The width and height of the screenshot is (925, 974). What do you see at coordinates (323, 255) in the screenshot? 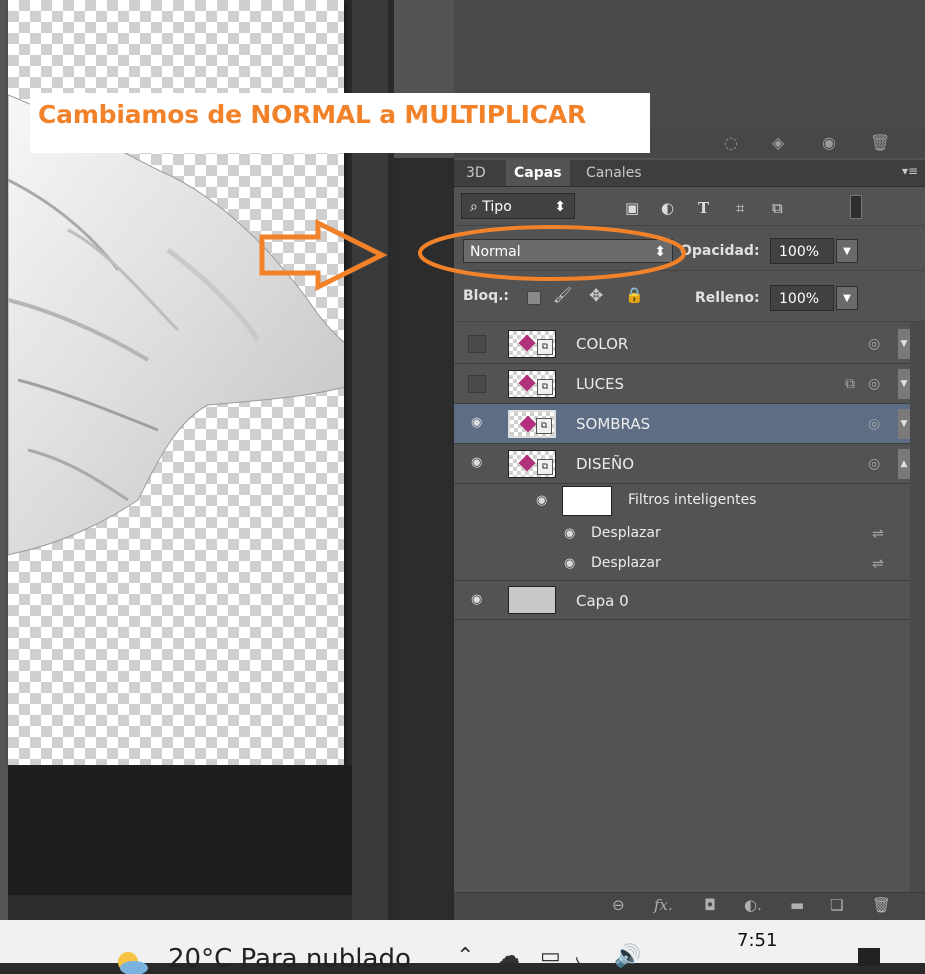
I see `callout-arrow` at bounding box center [323, 255].